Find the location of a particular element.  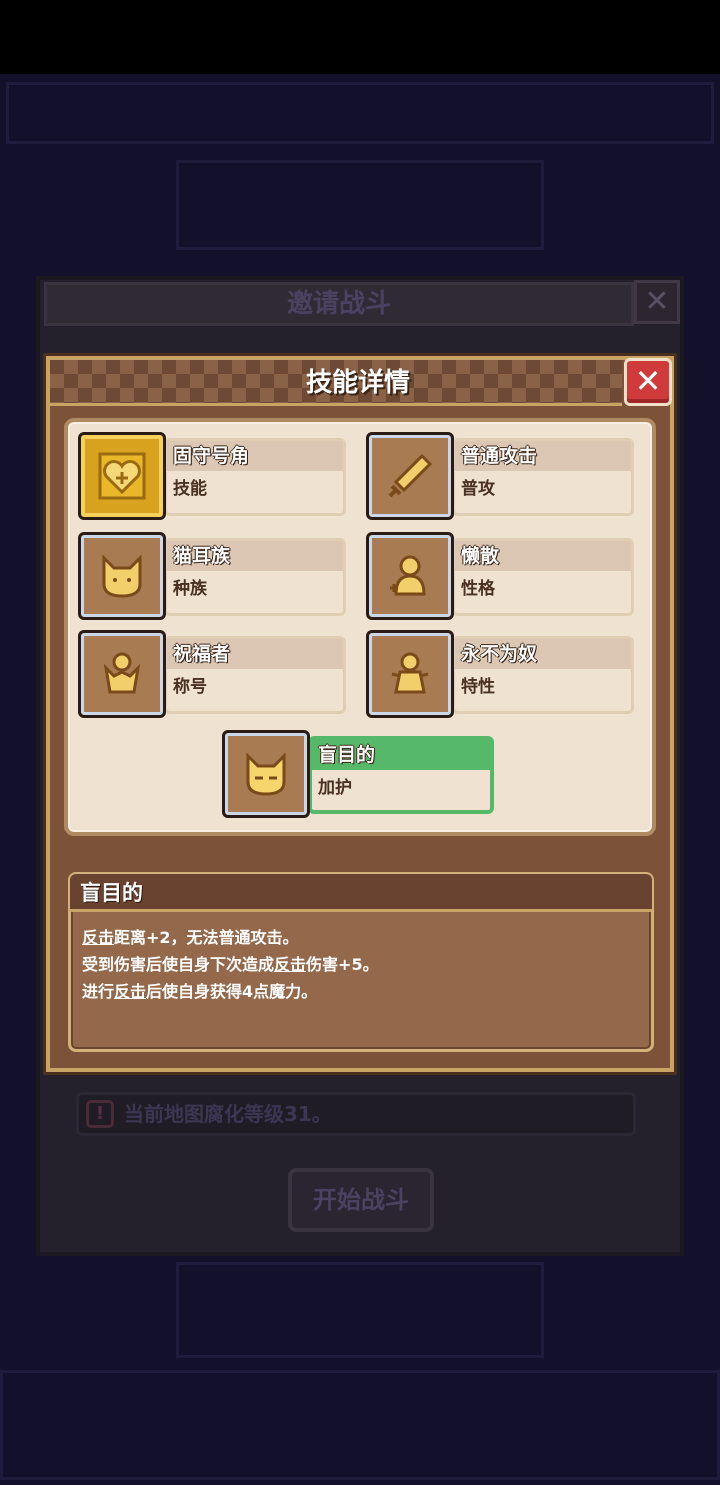

start-battle-button: 开始战斗 is located at coordinates (361, 1200).